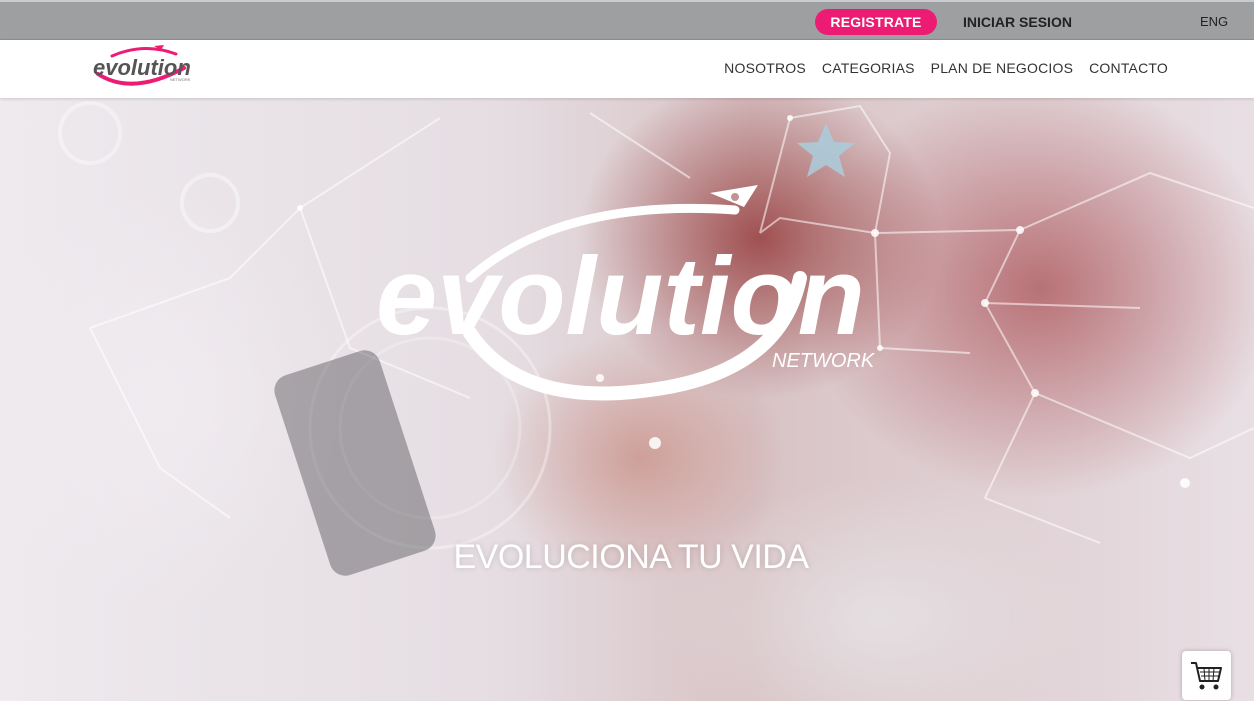 The height and width of the screenshot is (701, 1254). What do you see at coordinates (180, 79) in the screenshot?
I see `logo-subtext: NETWORK` at bounding box center [180, 79].